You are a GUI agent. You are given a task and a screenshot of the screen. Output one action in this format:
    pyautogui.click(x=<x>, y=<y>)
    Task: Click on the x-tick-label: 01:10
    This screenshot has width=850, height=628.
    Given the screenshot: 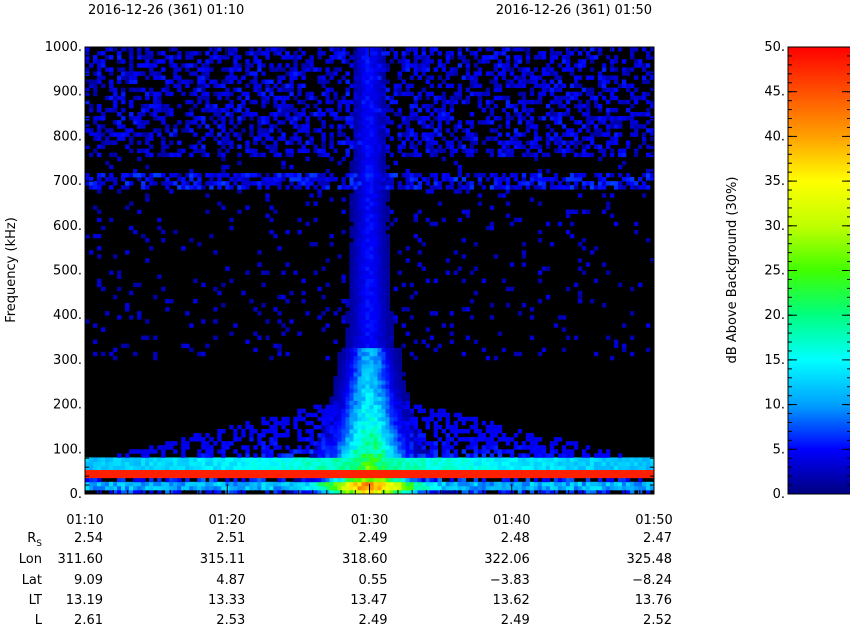 What is the action you would take?
    pyautogui.click(x=84, y=520)
    